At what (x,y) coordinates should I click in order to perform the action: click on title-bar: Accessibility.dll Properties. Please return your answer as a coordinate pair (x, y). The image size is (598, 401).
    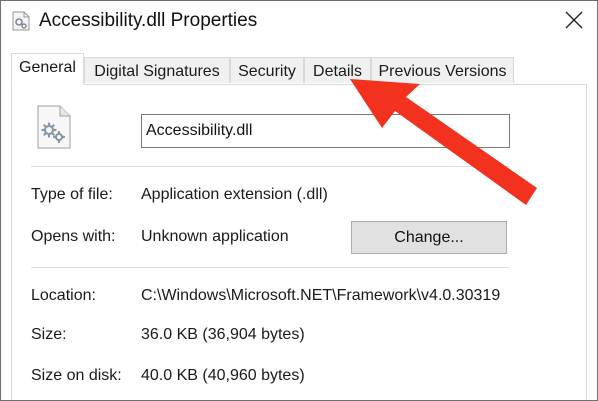
    Looking at the image, I should click on (299, 22).